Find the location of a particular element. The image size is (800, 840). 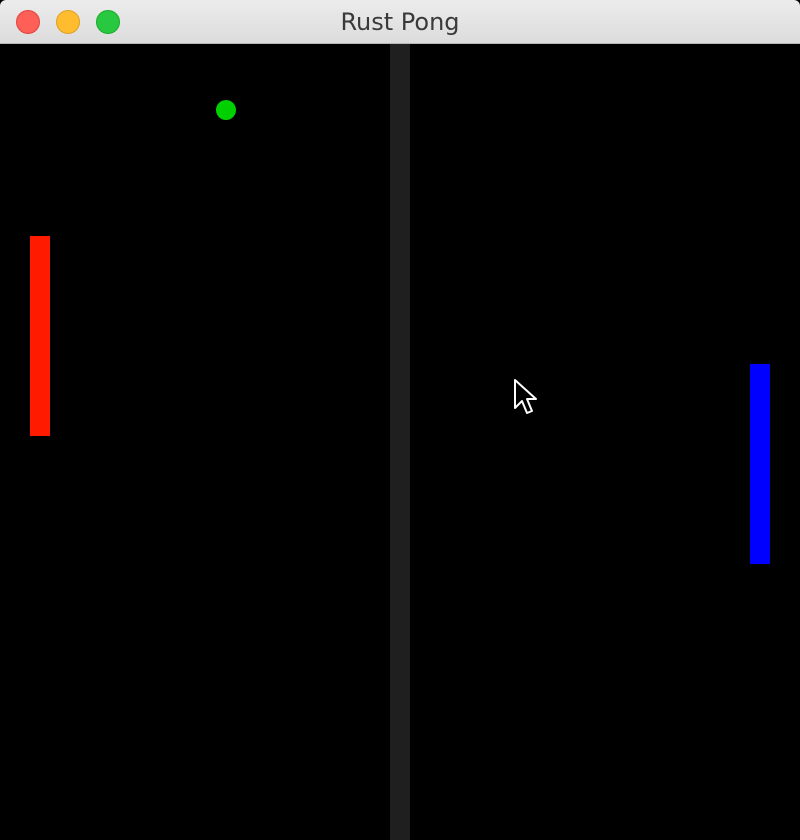

arrow-pointer-icon is located at coordinates (525, 396).